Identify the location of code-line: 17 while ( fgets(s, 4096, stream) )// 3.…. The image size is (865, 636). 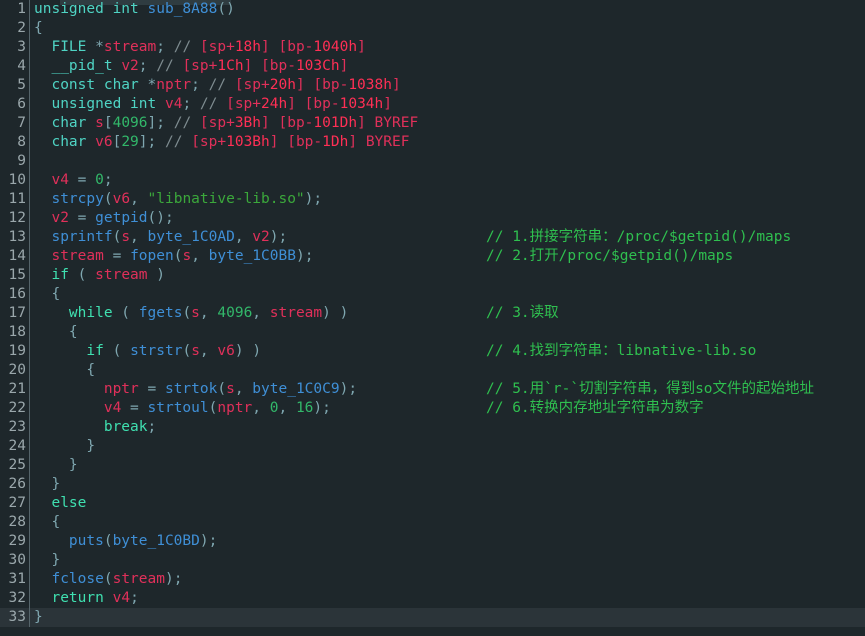
(432, 313).